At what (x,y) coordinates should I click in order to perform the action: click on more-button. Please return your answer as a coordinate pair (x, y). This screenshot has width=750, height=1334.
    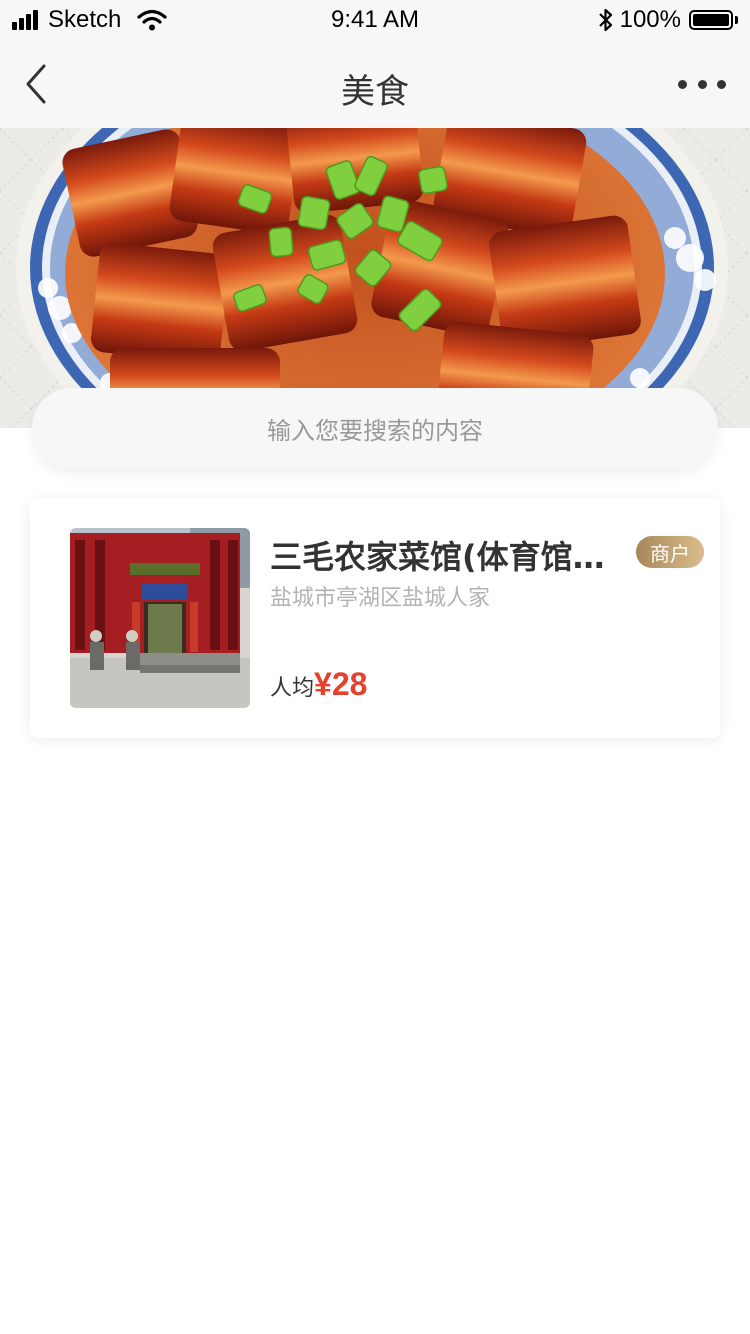
    Looking at the image, I should click on (702, 84).